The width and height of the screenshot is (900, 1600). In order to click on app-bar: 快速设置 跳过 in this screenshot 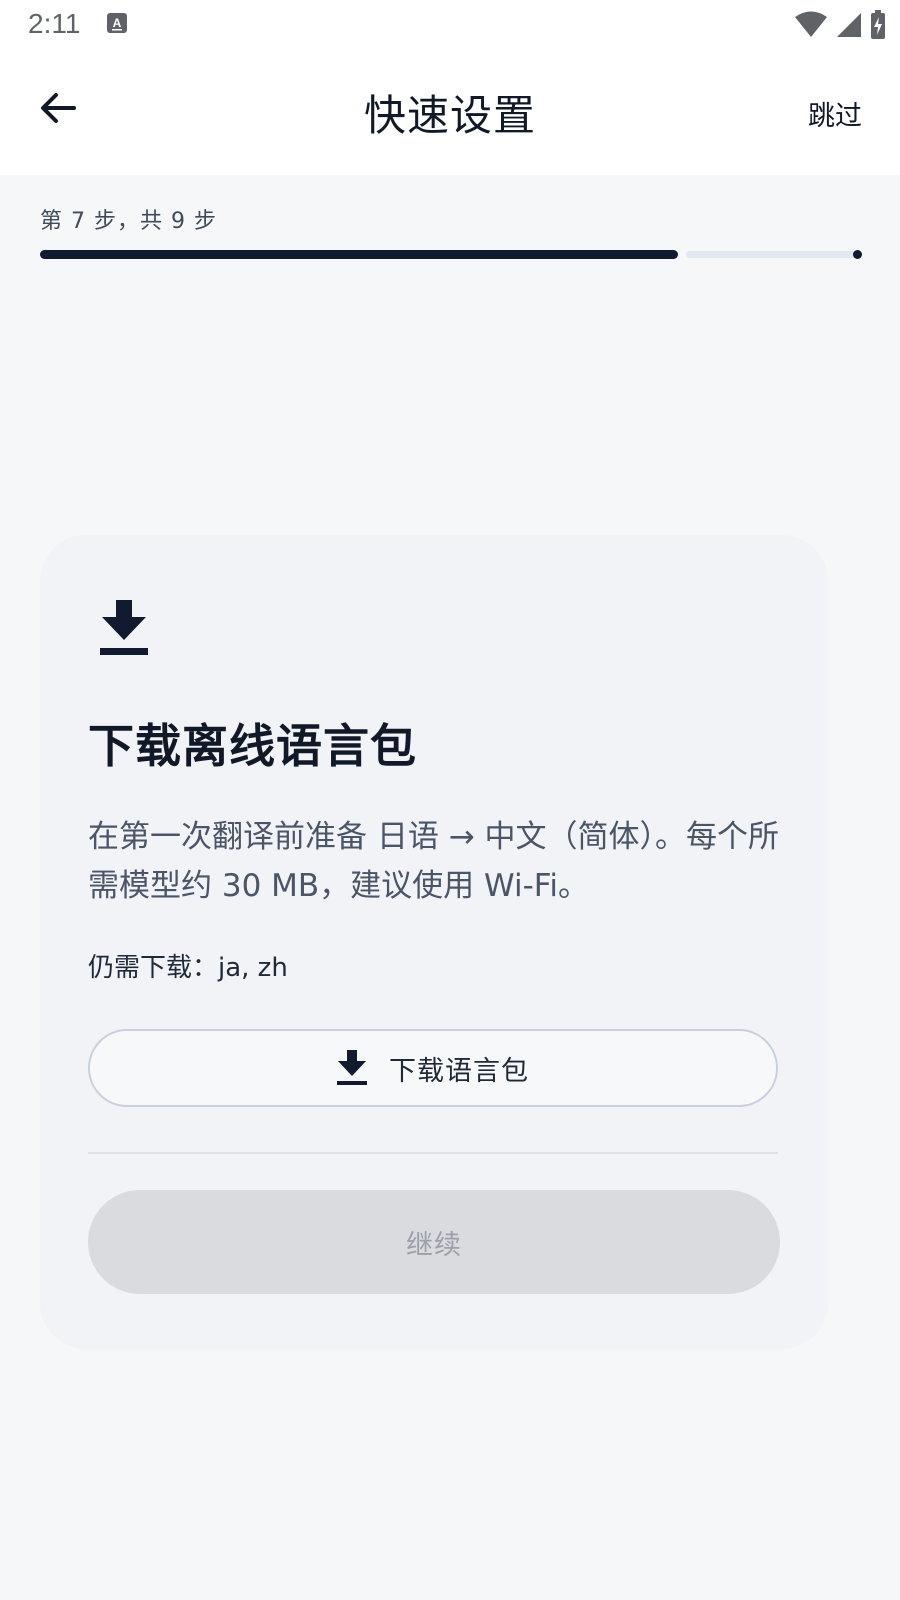, I will do `click(450, 112)`.